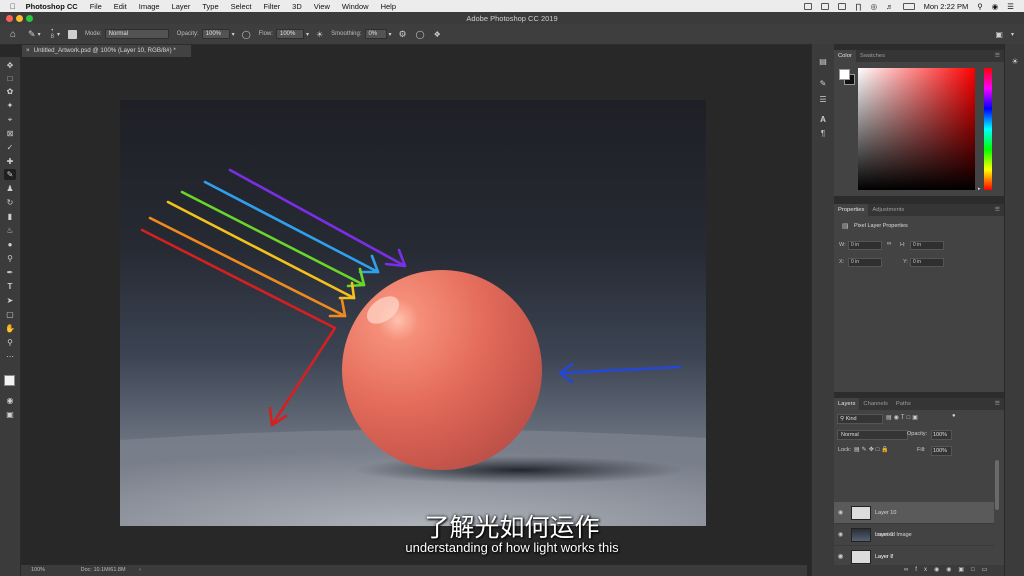  Describe the element at coordinates (823, 61) in the screenshot. I see `history-panel-icon: ▤` at that location.